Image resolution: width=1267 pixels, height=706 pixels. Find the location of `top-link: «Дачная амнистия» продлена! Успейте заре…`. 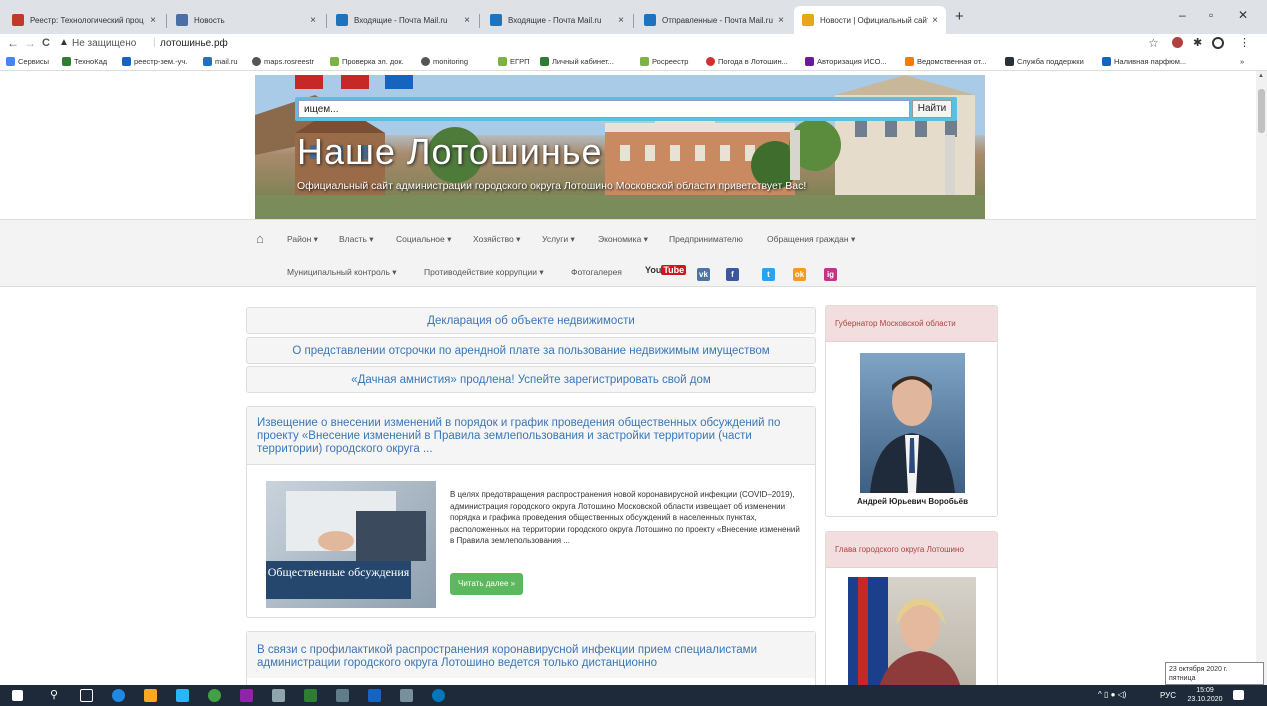

top-link: «Дачная амнистия» продлена! Успейте заре… is located at coordinates (531, 379).